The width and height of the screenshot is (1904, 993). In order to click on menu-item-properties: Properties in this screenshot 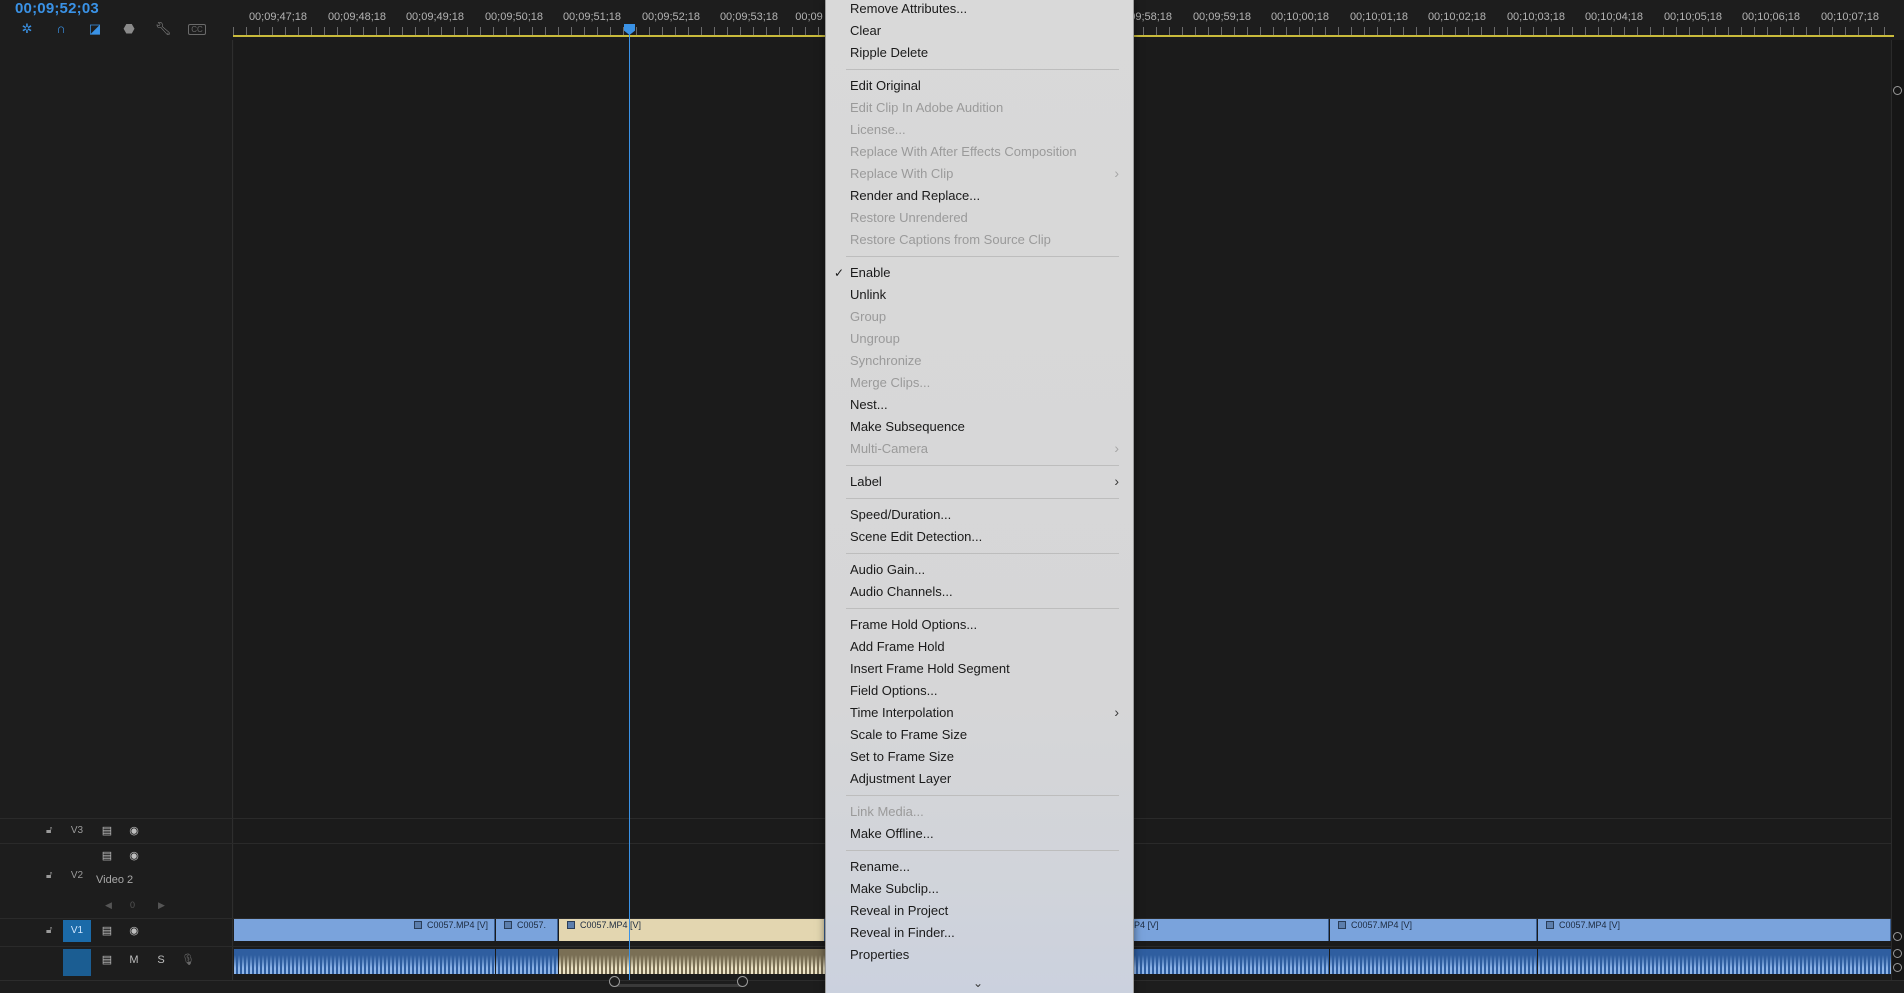, I will do `click(879, 955)`.